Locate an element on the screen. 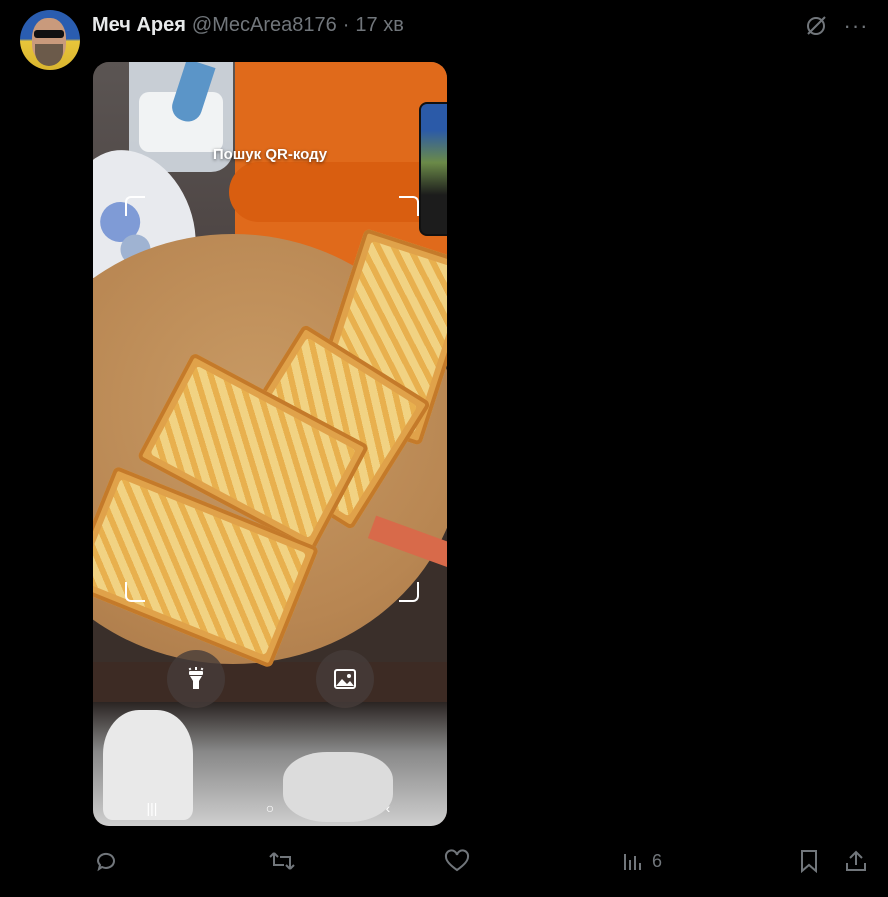 This screenshot has height=897, width=888. share-icon is located at coordinates (856, 860).